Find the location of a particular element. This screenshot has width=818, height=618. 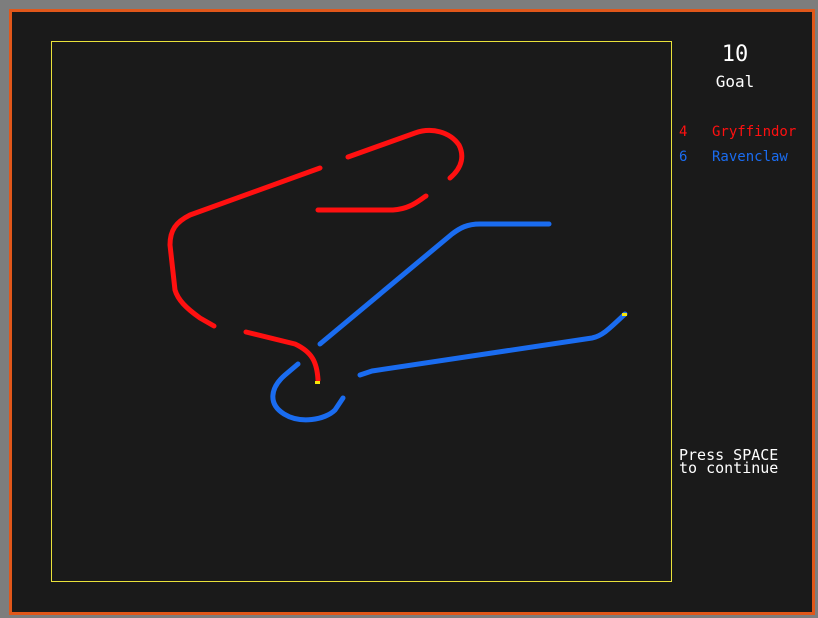

team-name: Gryffindor is located at coordinates (754, 132).